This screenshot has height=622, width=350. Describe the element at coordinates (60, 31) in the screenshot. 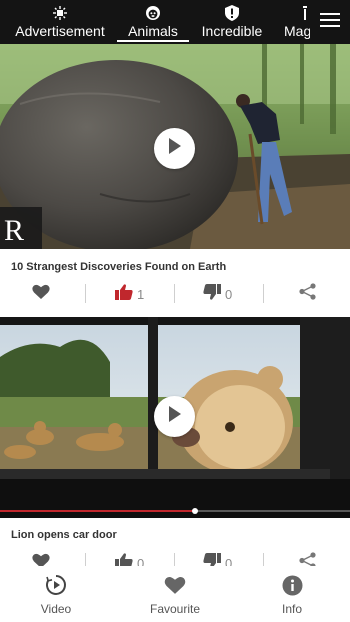

I see `tab-label: Advertisement` at that location.